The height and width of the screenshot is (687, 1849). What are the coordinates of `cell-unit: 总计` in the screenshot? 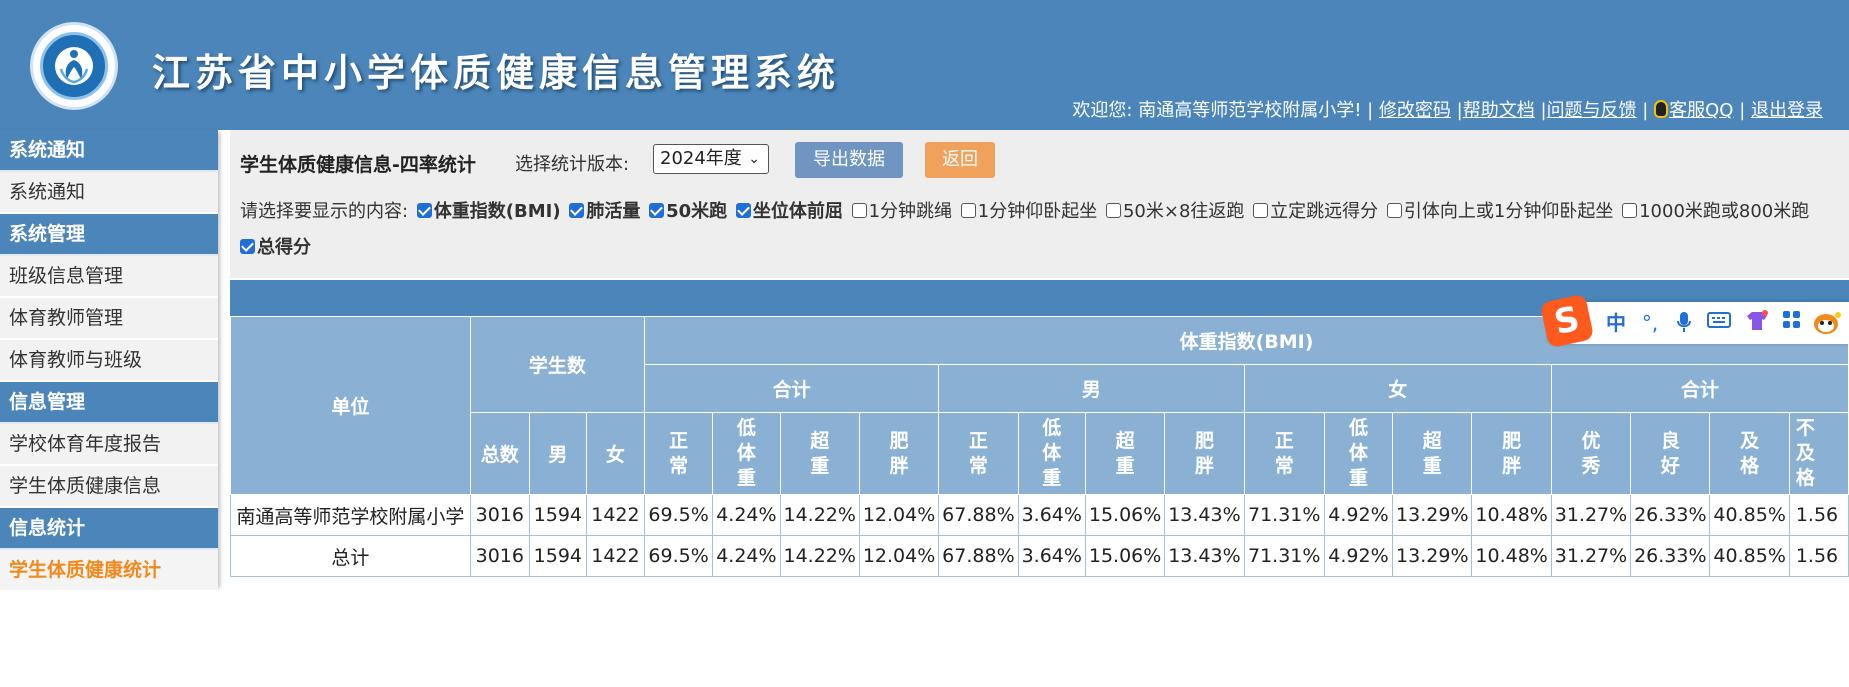 It's located at (350, 556).